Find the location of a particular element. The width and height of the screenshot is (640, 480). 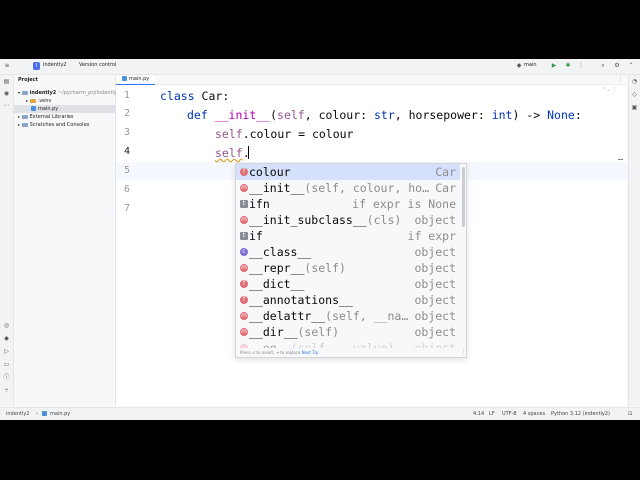

code-line-3: self.colour = colour is located at coordinates (284, 134).